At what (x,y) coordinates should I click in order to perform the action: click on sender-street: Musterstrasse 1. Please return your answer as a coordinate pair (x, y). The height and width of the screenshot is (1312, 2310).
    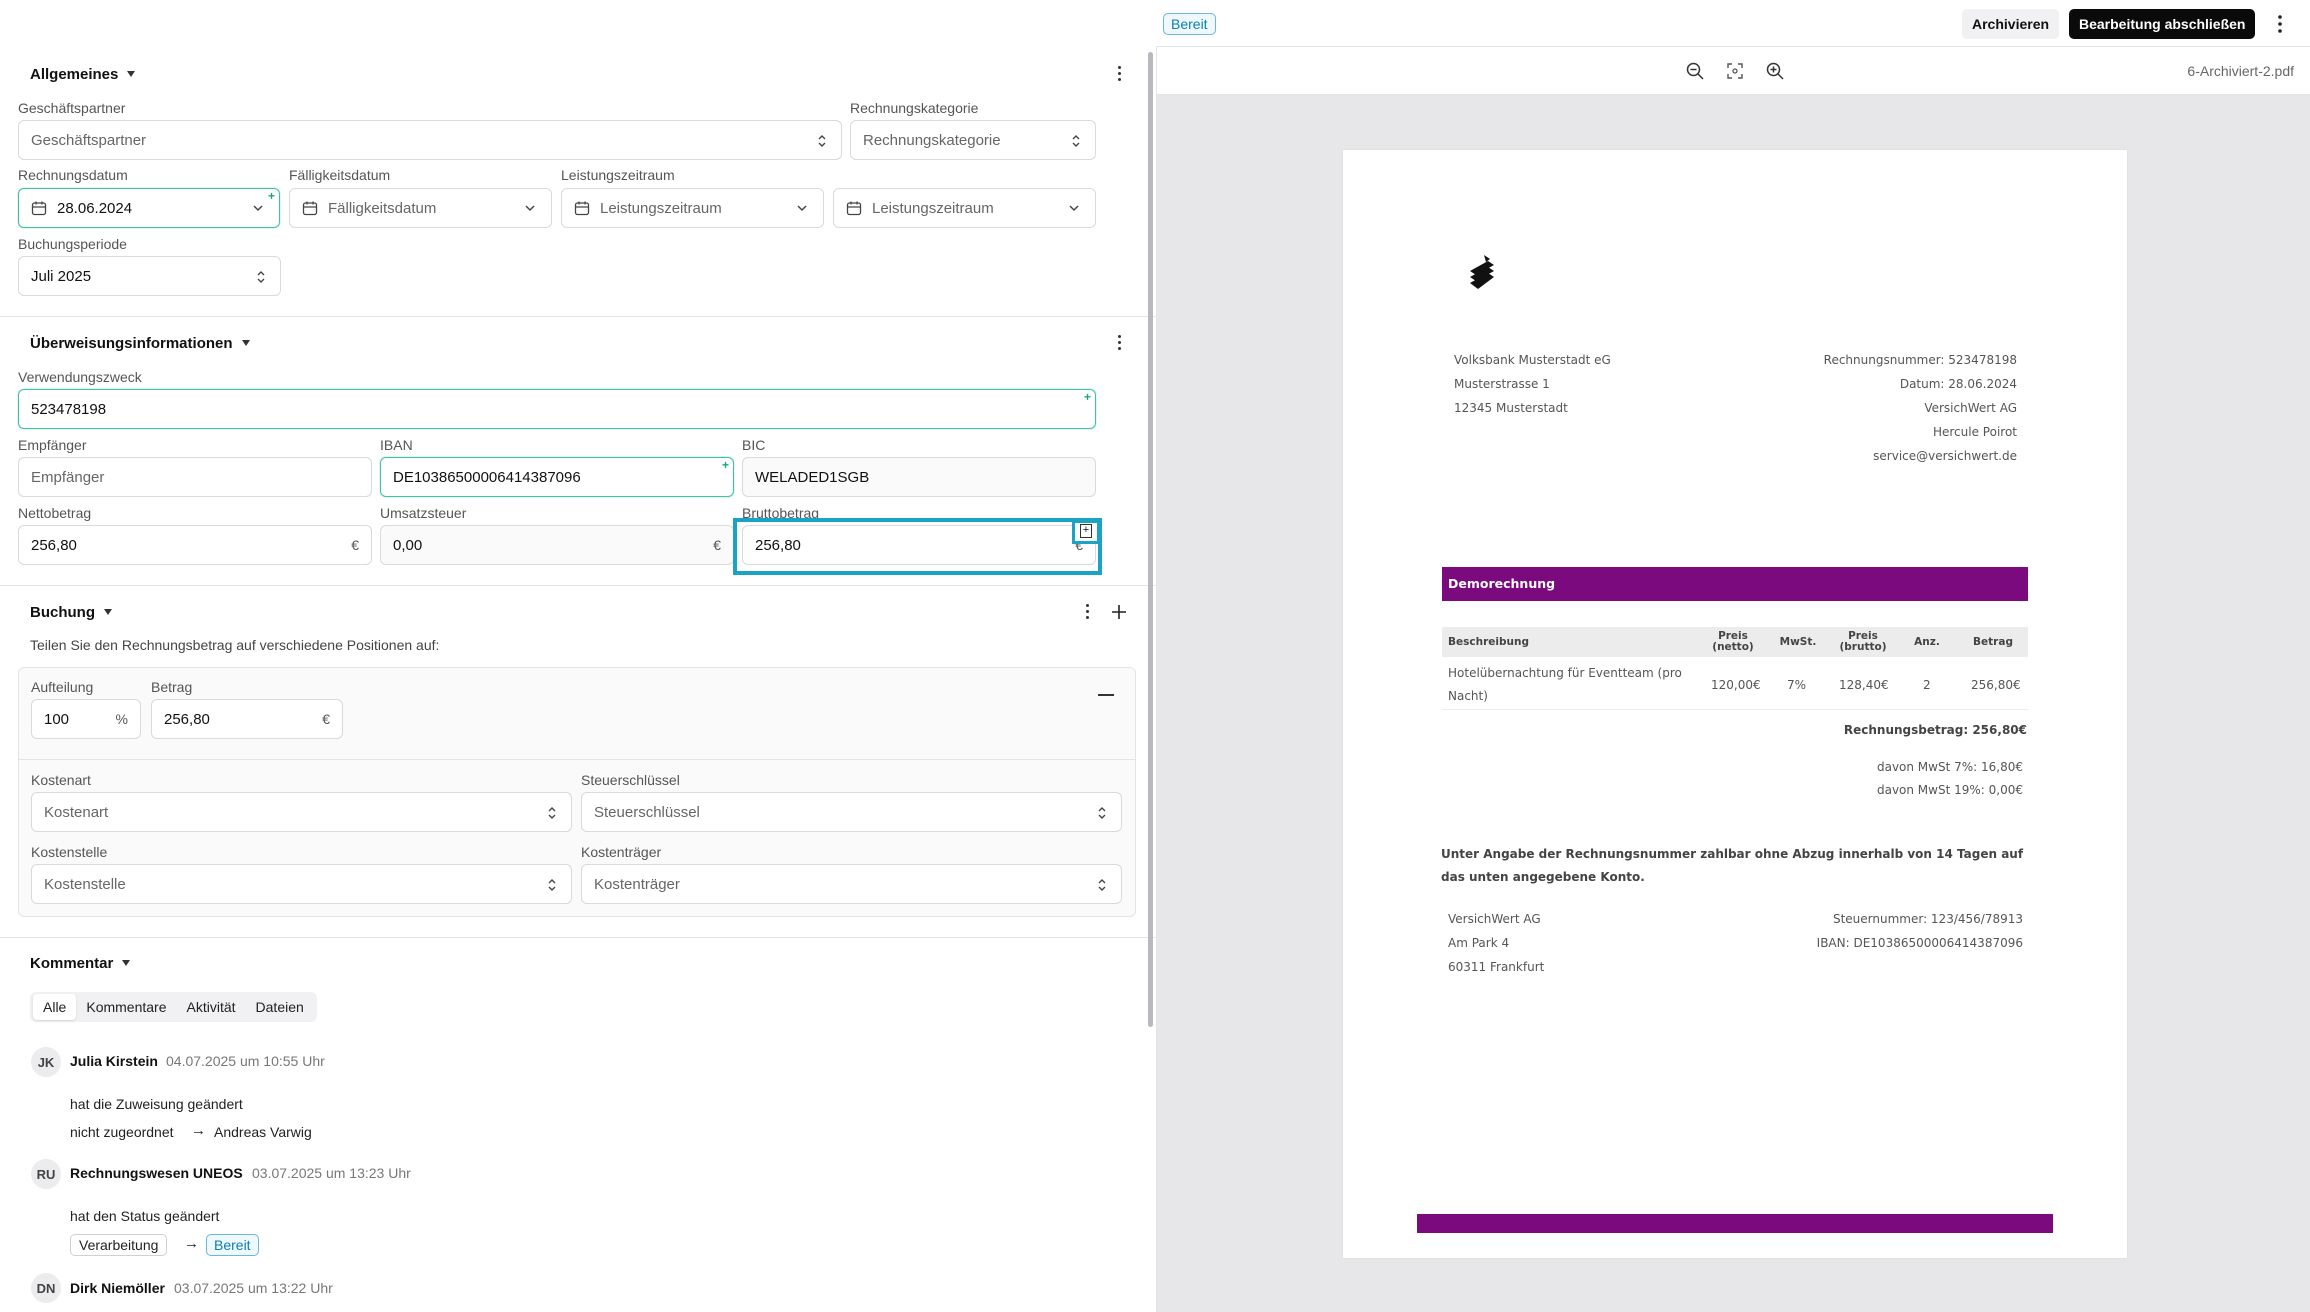
    Looking at the image, I should click on (1502, 384).